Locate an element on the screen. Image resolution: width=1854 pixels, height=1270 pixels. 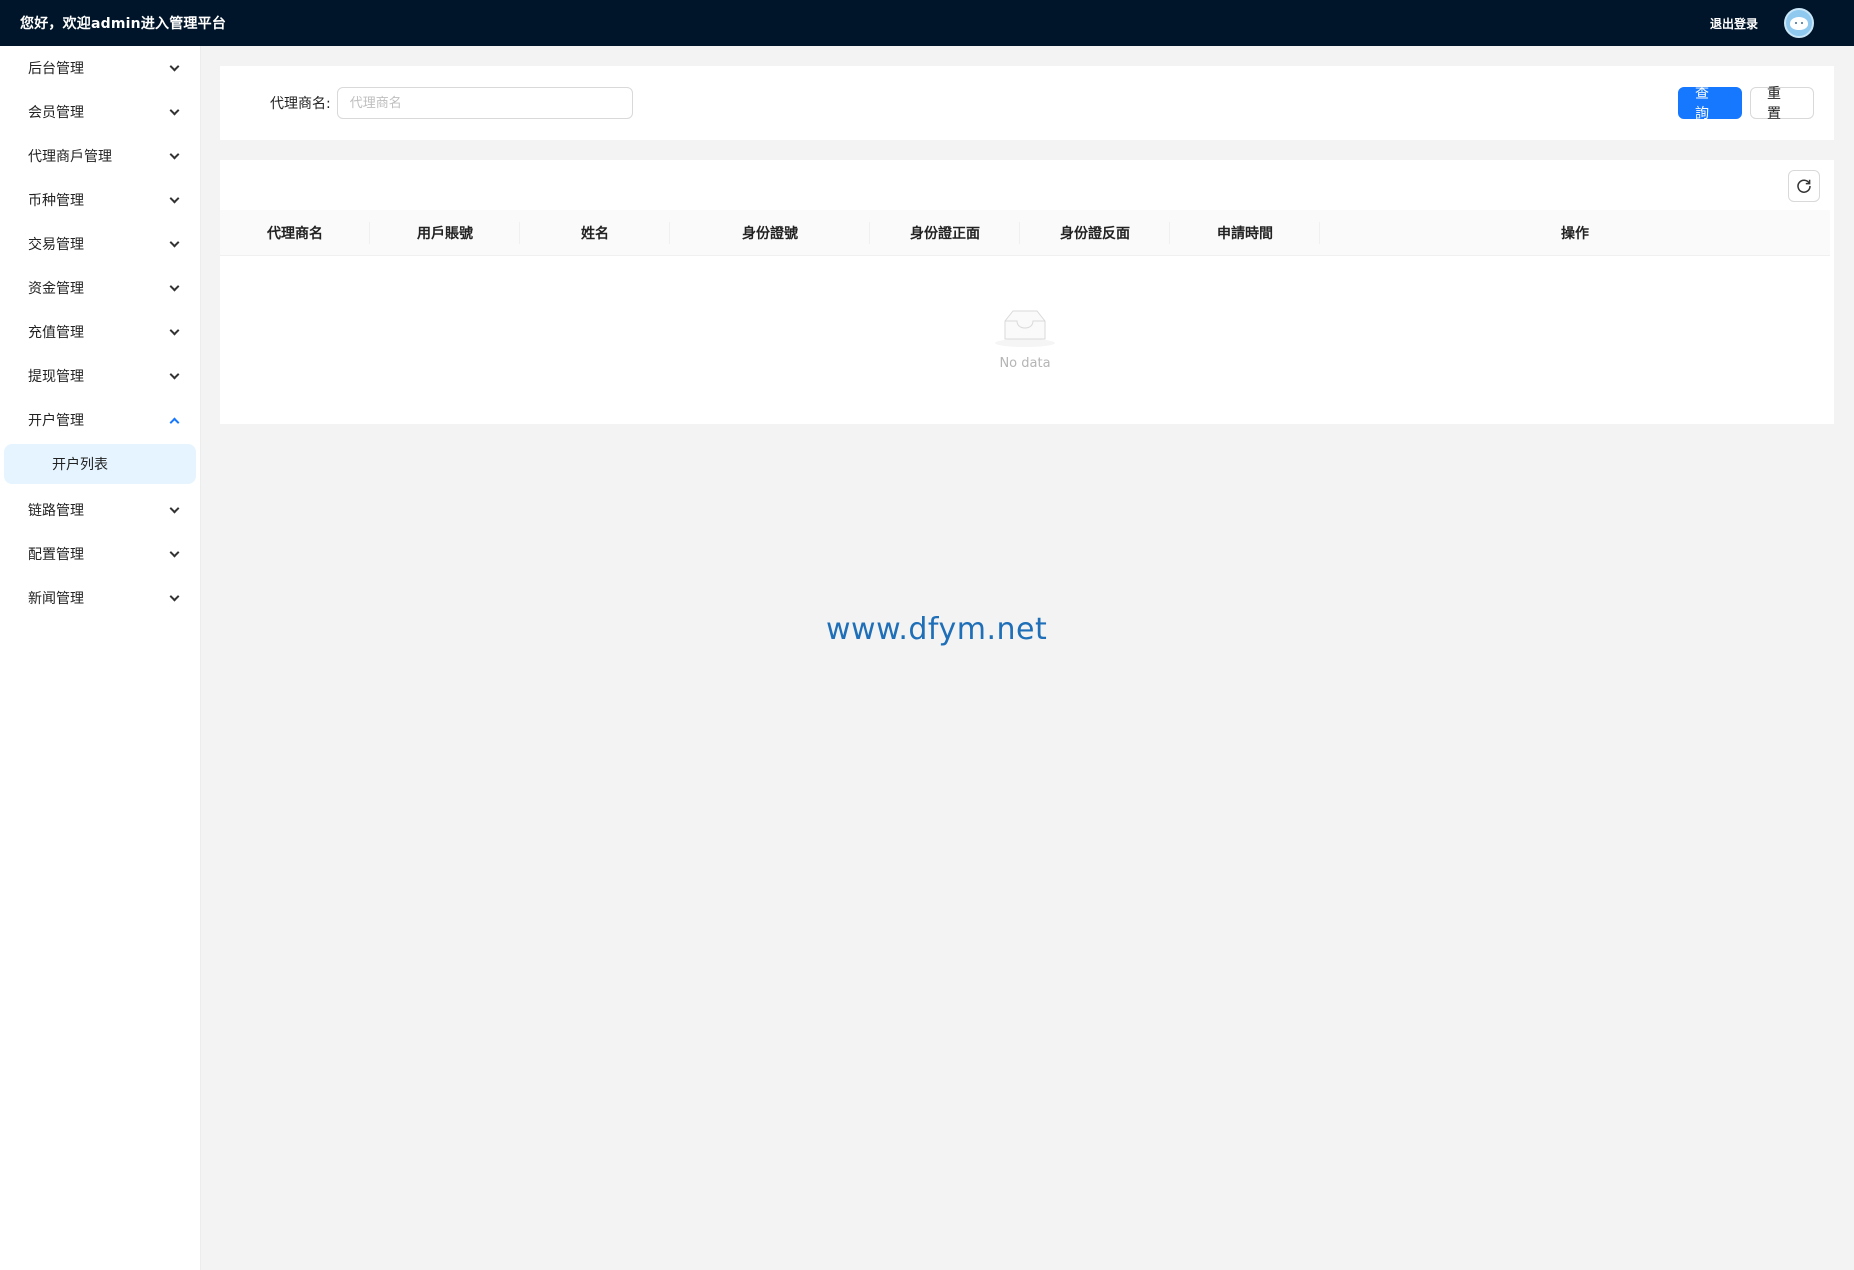
refresh-icon is located at coordinates (1804, 186).